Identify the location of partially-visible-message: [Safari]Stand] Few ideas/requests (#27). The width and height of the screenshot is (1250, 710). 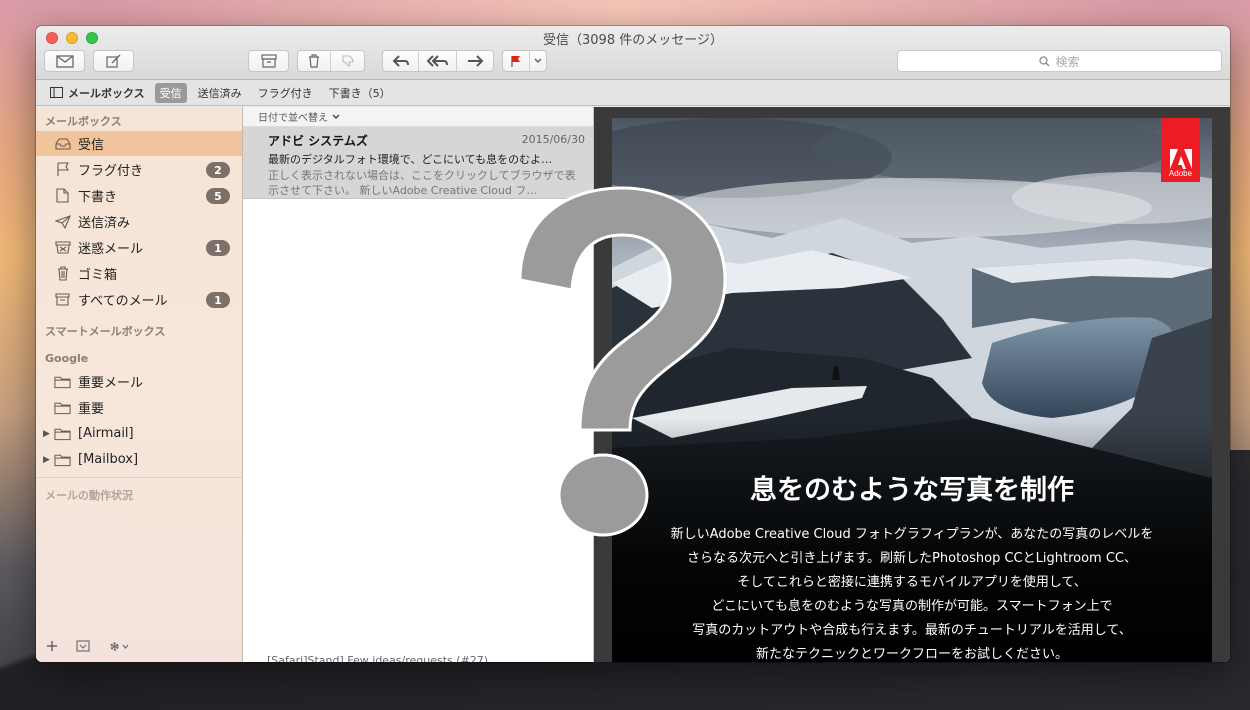
(377, 658).